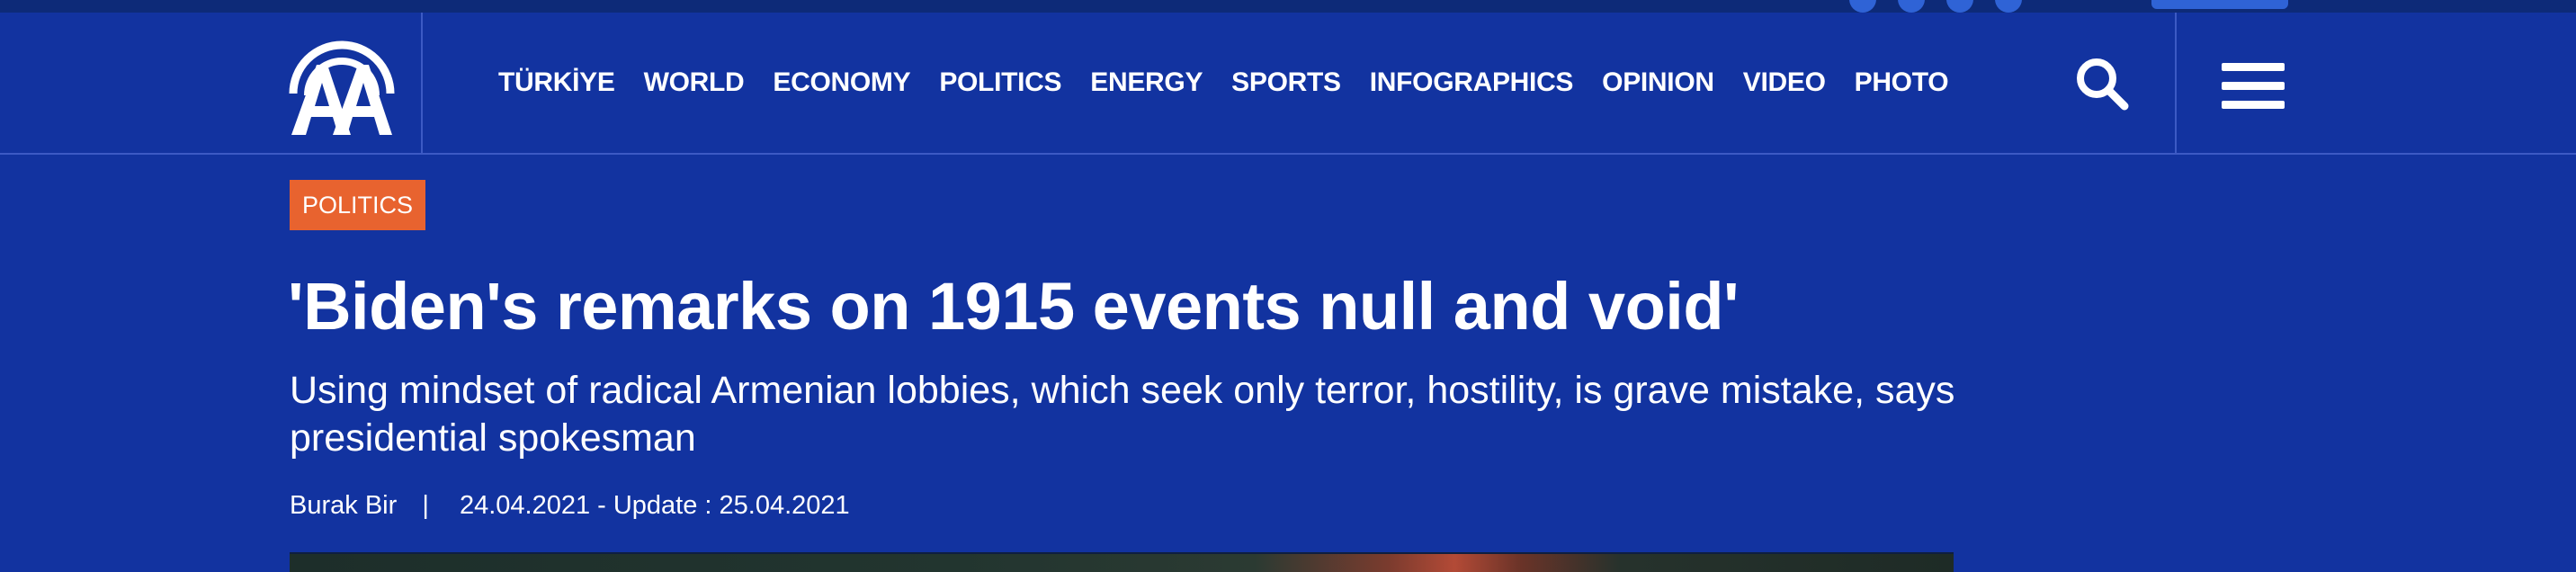 The width and height of the screenshot is (2576, 572). Describe the element at coordinates (2253, 86) in the screenshot. I see `hamburger-menu-icon` at that location.